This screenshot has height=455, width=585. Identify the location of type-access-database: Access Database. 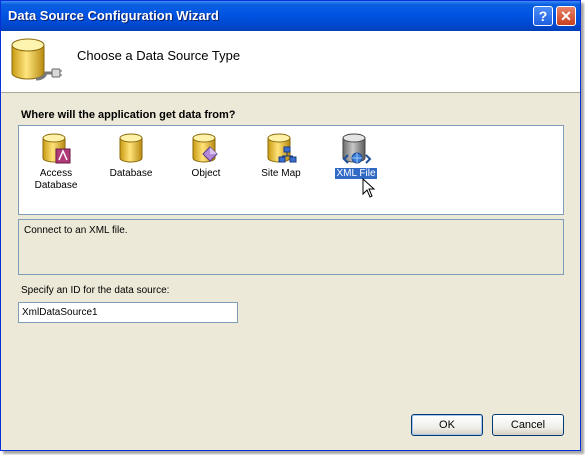
(56, 170).